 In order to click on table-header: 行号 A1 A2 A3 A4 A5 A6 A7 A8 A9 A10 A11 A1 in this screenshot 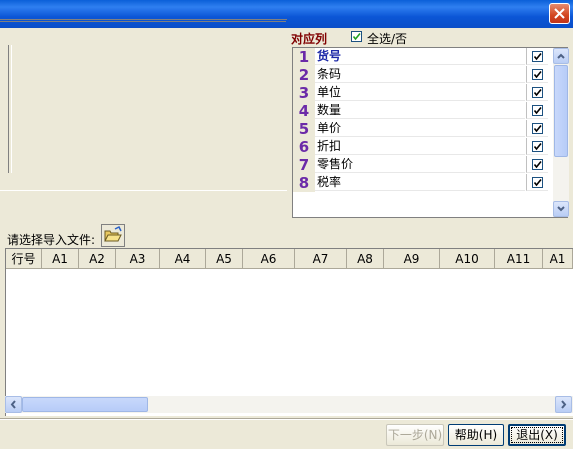, I will do `click(289, 259)`.